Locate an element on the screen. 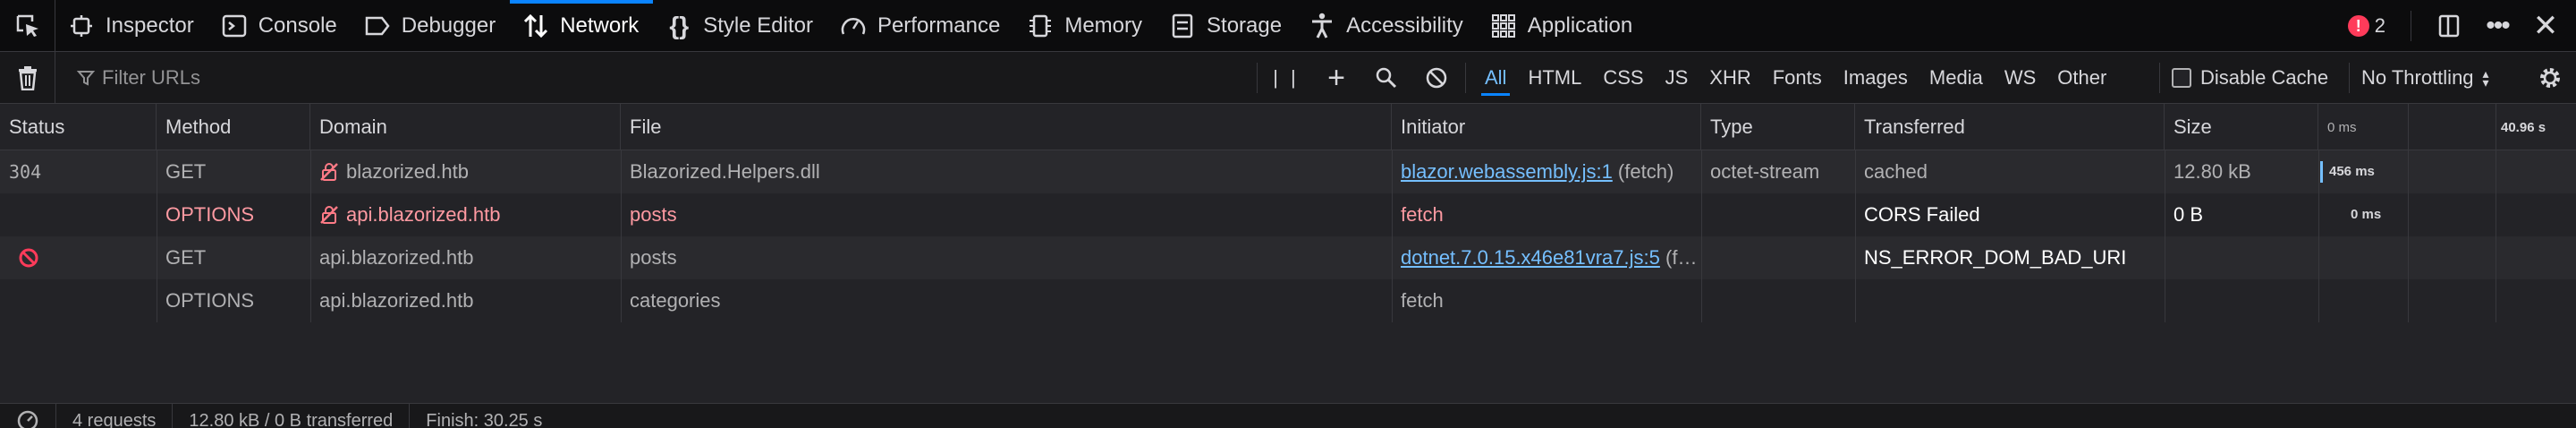 This screenshot has width=2576, height=428. method-cell: OPTIONS is located at coordinates (210, 300).